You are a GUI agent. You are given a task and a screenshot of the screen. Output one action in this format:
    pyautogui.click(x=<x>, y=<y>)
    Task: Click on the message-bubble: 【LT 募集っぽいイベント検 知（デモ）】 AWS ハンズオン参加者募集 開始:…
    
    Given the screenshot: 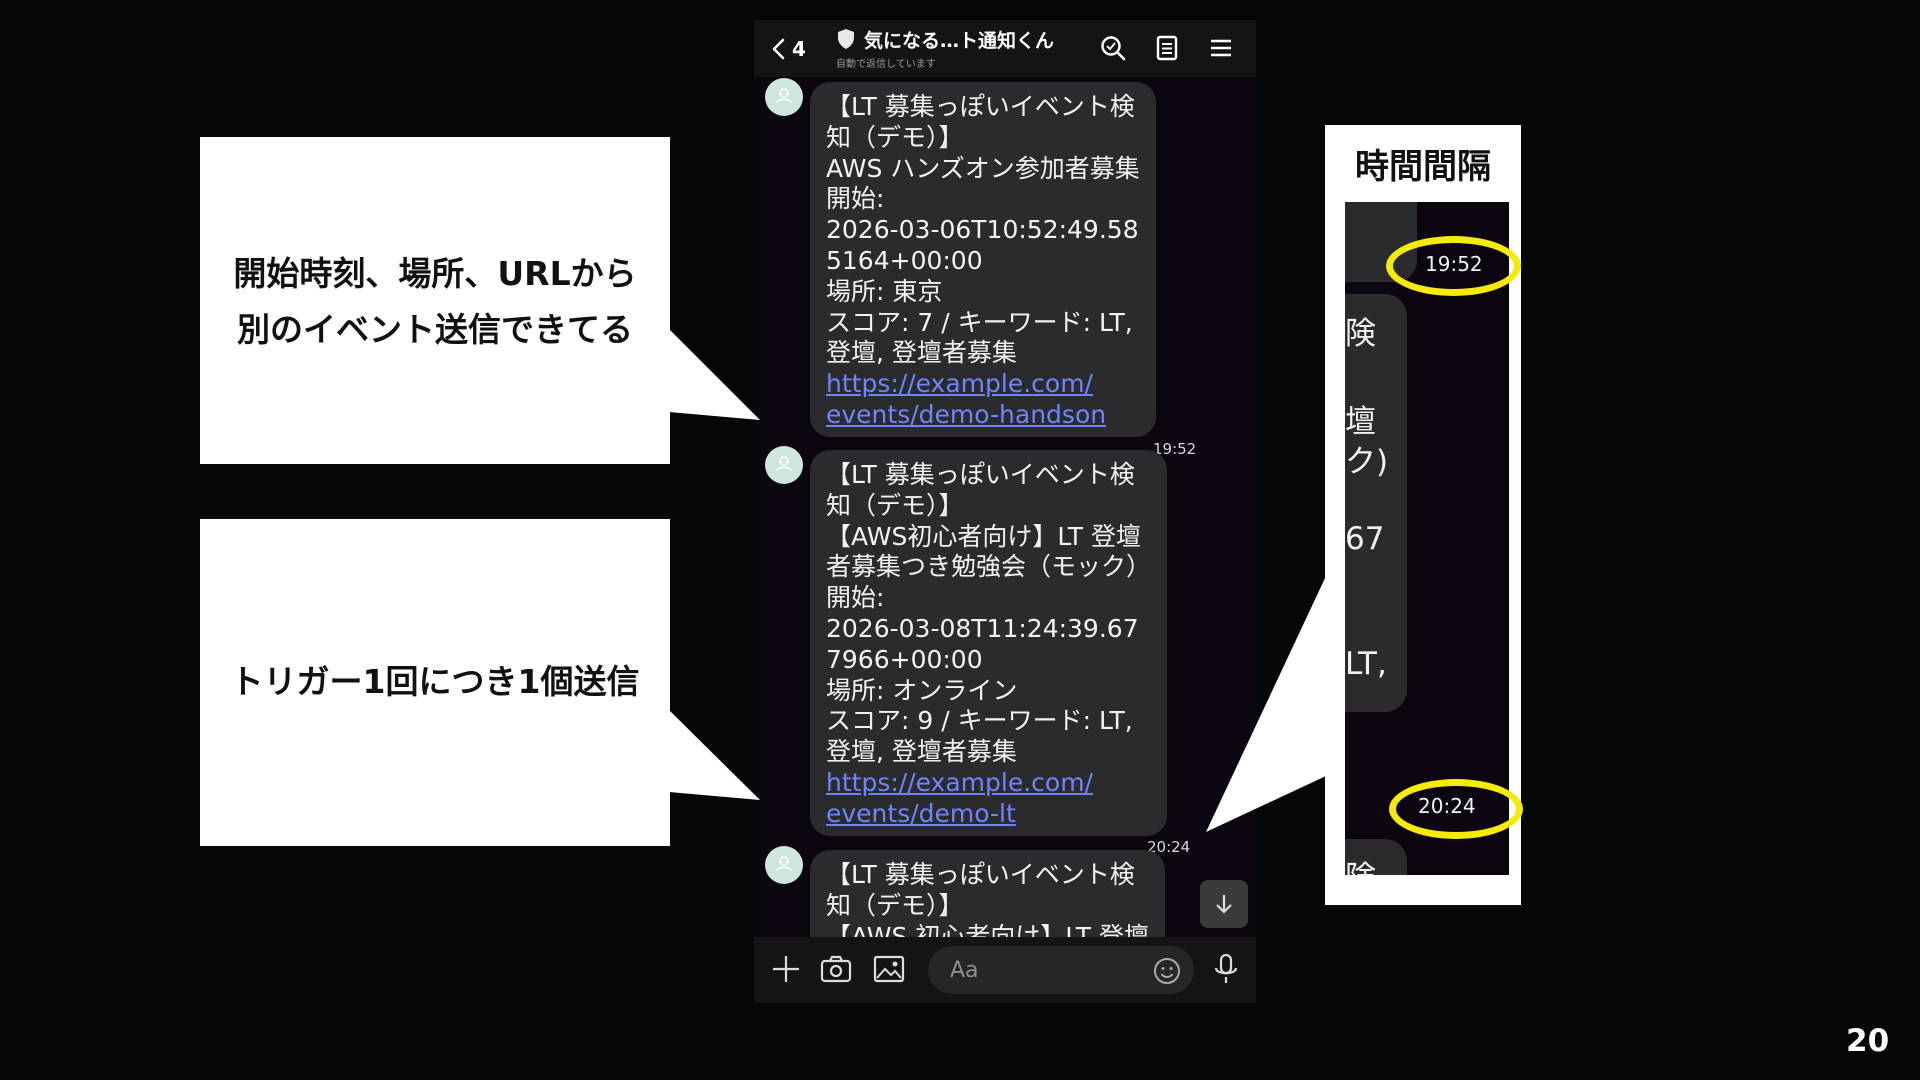 What is the action you would take?
    pyautogui.click(x=983, y=259)
    